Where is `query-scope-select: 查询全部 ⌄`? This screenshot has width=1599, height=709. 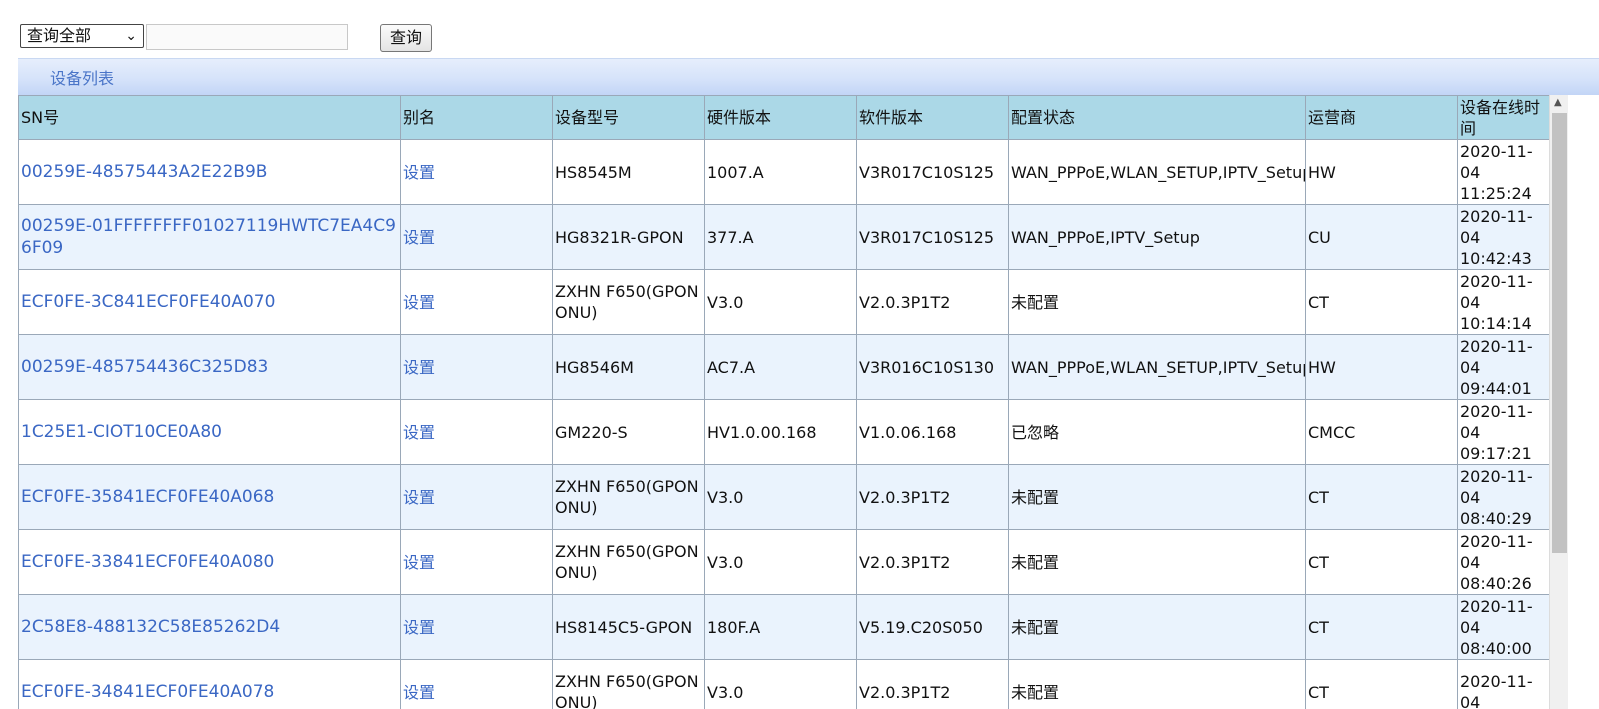
query-scope-select: 查询全部 ⌄ is located at coordinates (82, 36).